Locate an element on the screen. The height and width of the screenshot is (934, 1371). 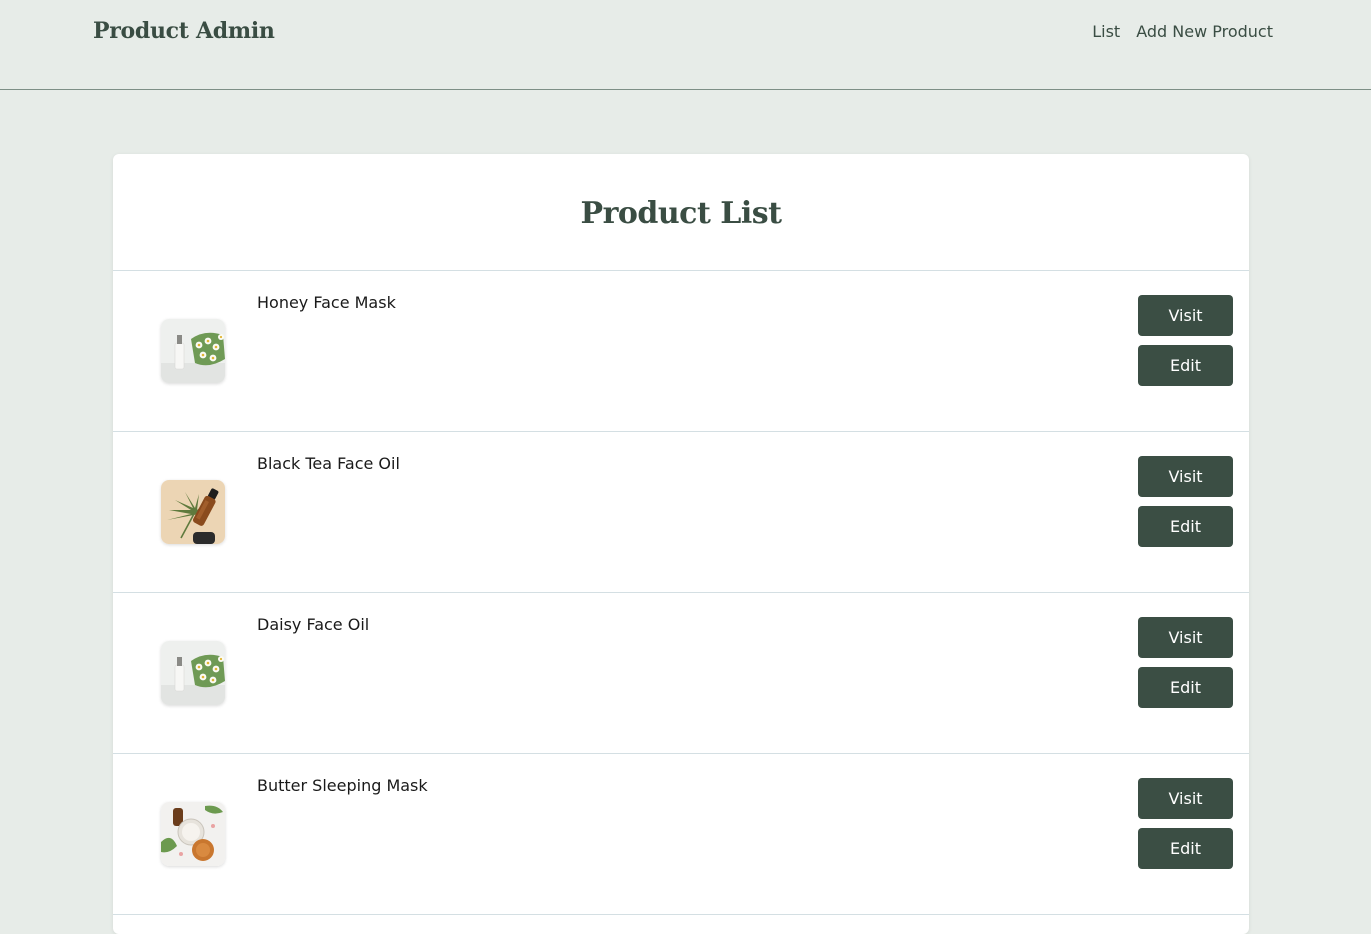
product-row: Daisy Face Oil Visit Edit is located at coordinates (681, 673).